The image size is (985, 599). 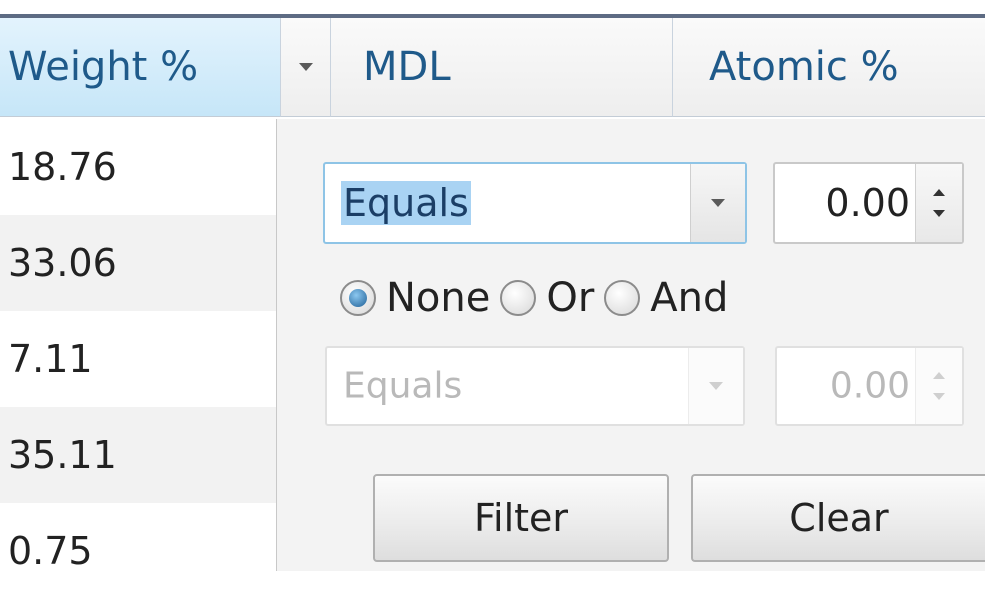 I want to click on filter-operator-1-dropdown-button, so click(x=717, y=203).